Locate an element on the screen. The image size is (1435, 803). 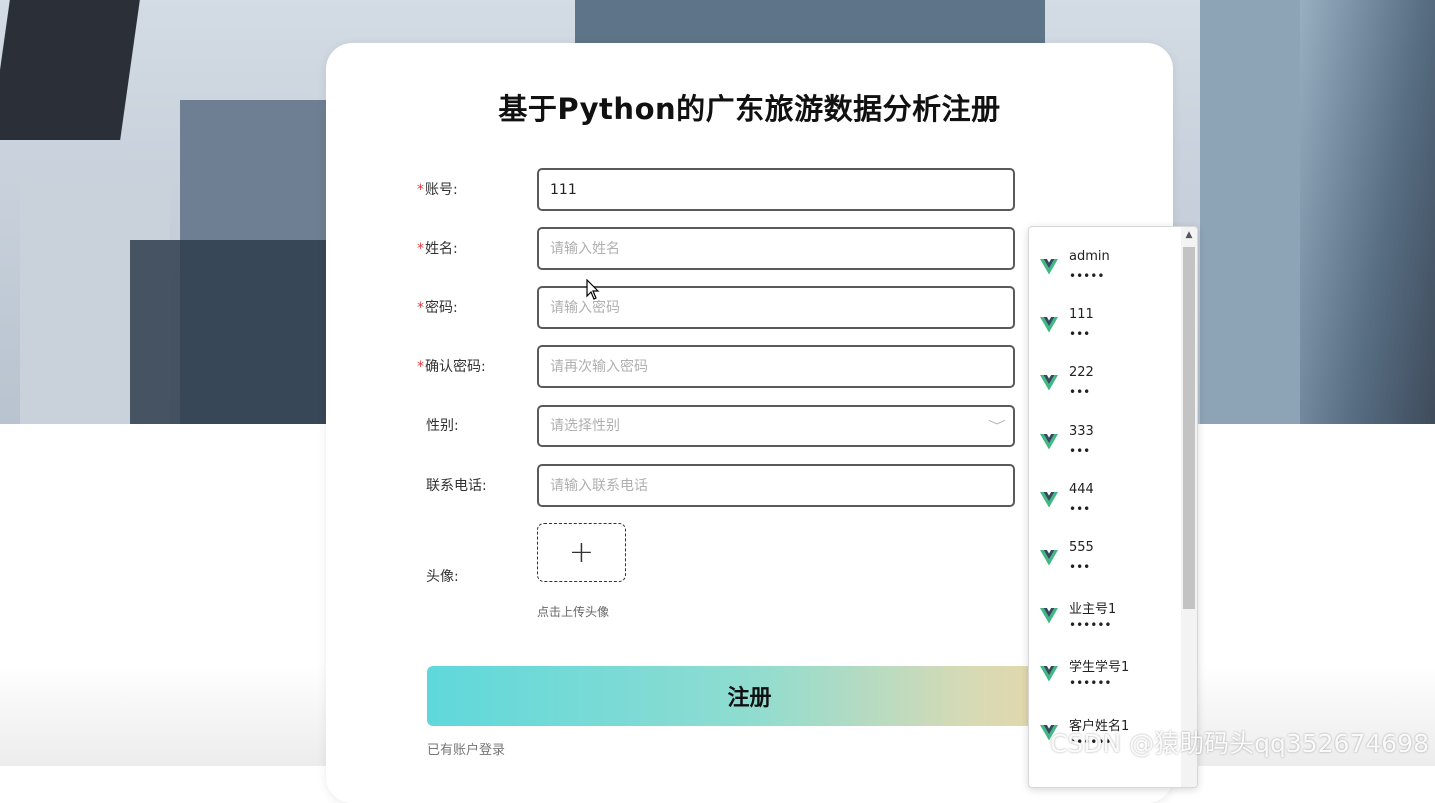
autocomplete-item: admin ••••• is located at coordinates (1105, 264).